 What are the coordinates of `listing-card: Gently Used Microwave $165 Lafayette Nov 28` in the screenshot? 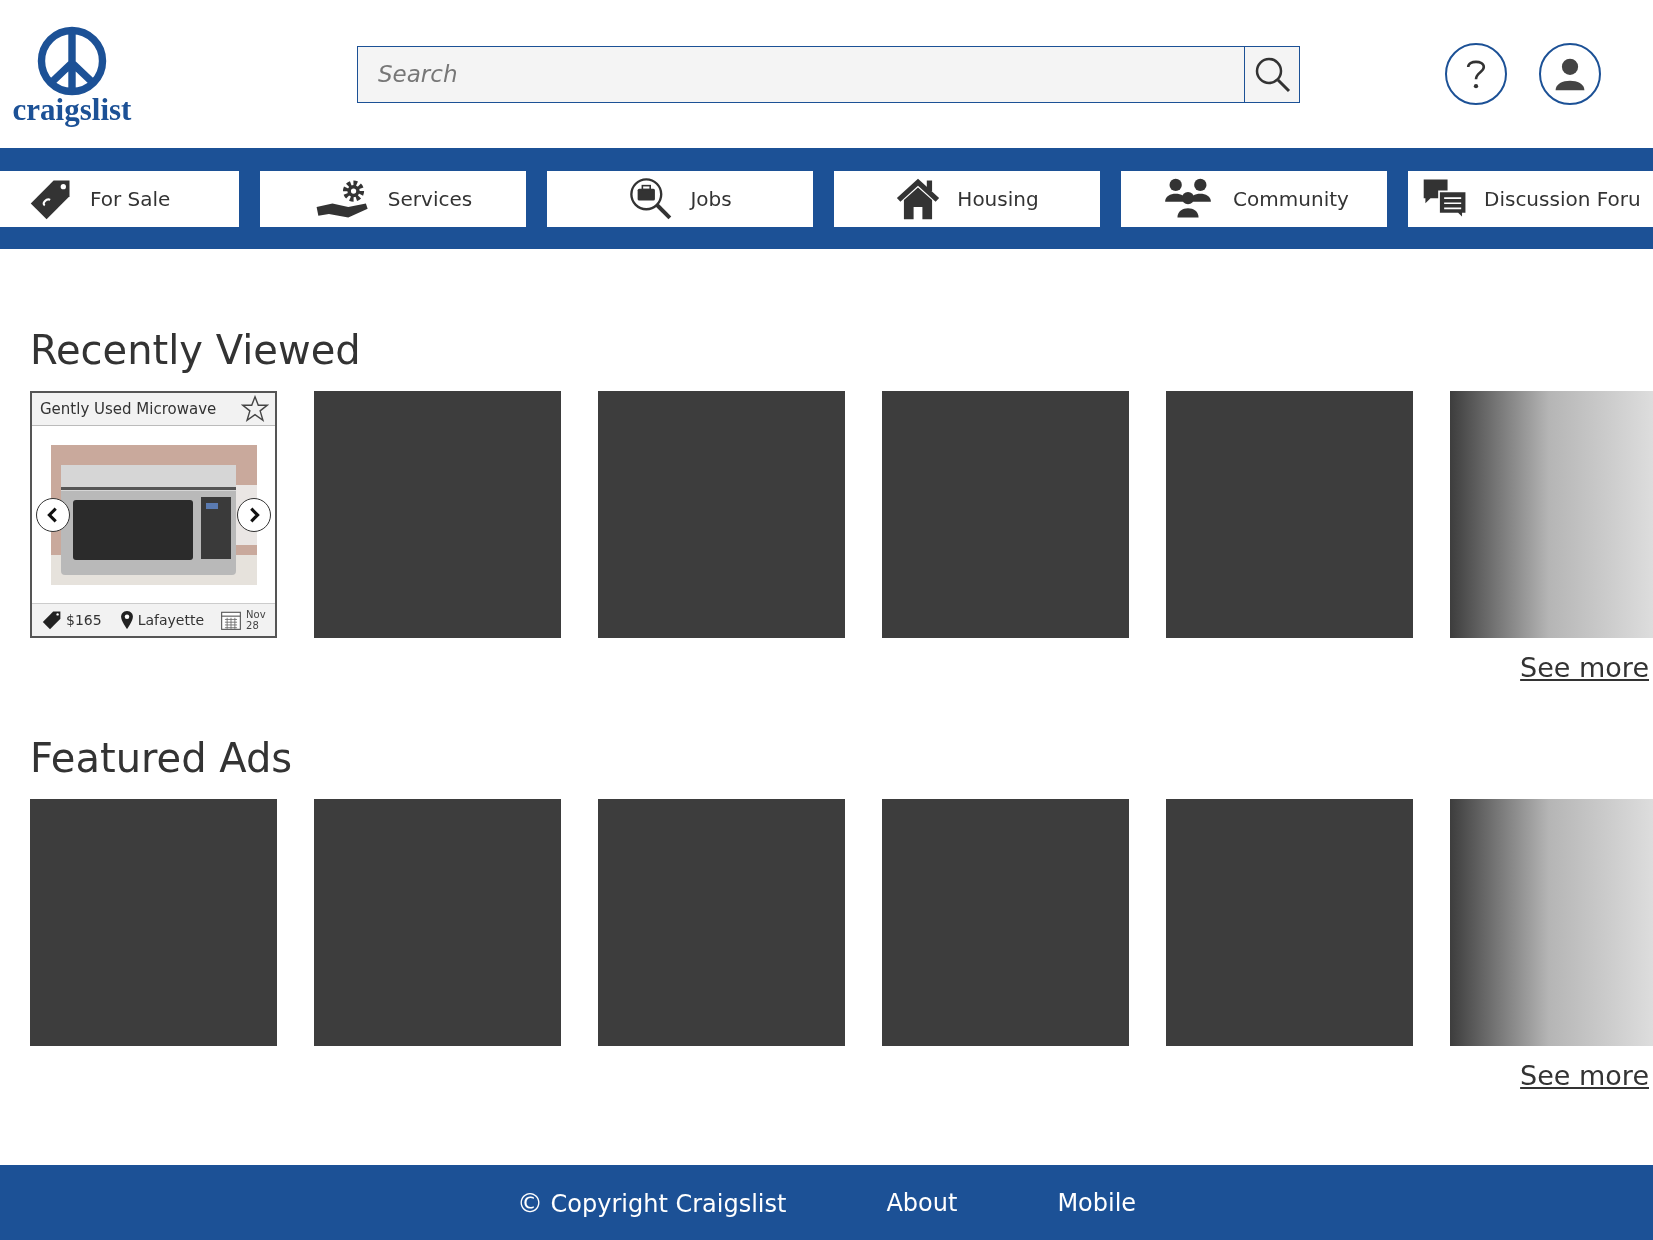 It's located at (153, 514).